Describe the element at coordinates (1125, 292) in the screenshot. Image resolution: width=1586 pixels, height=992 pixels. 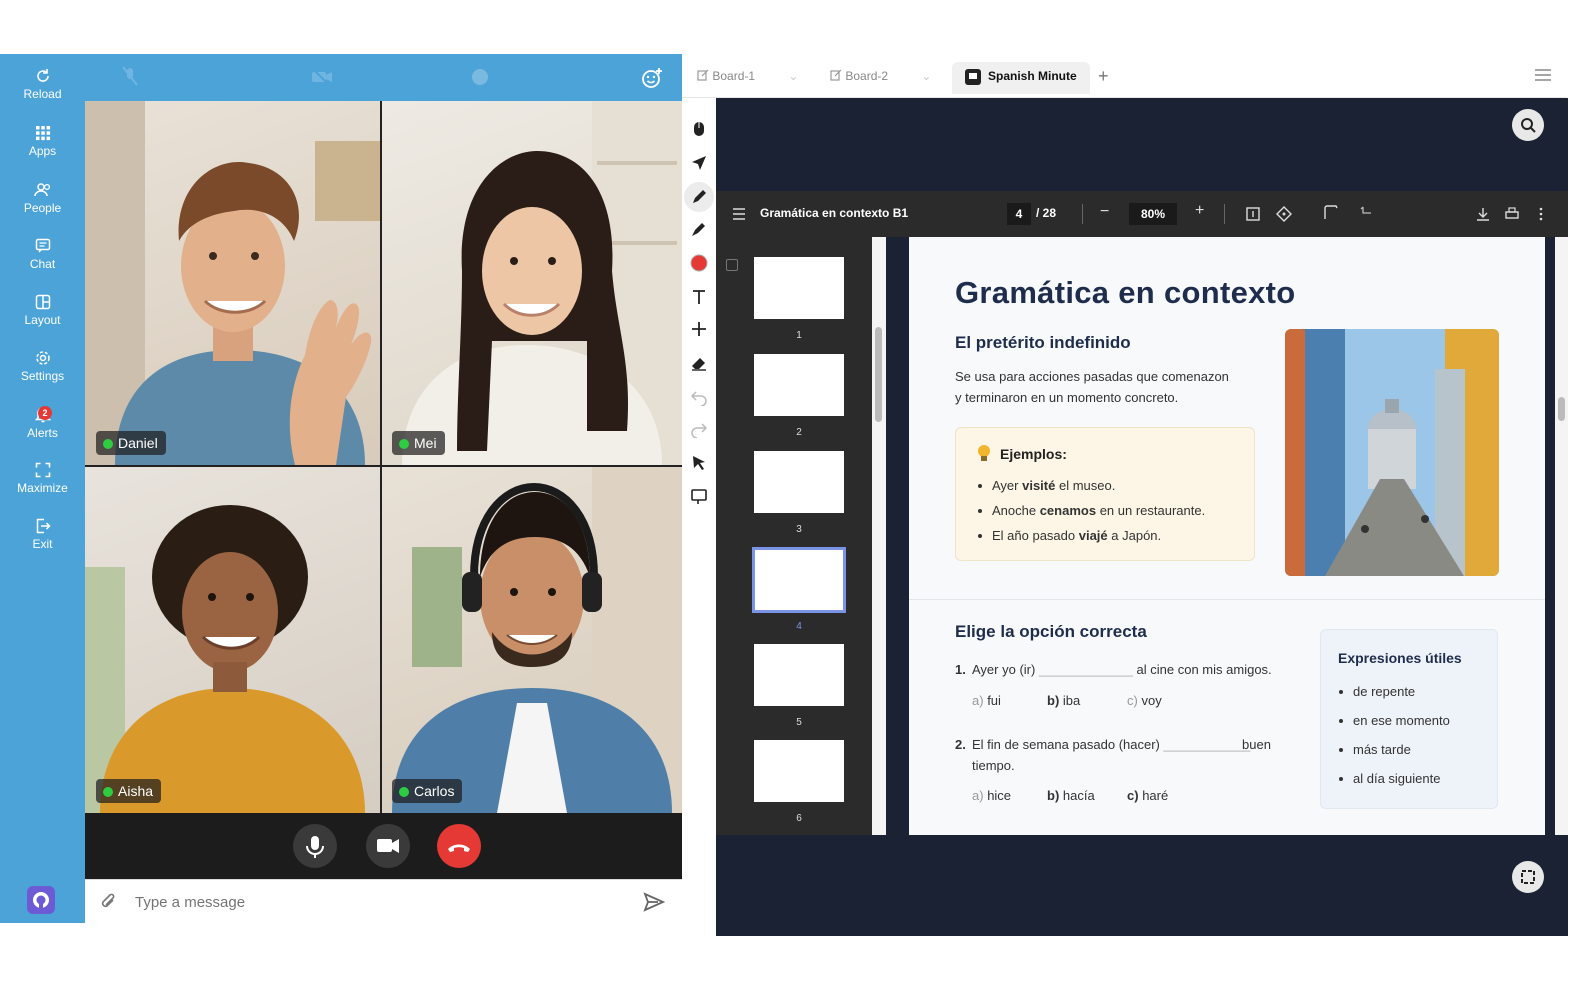
I see `page-heading: Gramática en contexto` at that location.